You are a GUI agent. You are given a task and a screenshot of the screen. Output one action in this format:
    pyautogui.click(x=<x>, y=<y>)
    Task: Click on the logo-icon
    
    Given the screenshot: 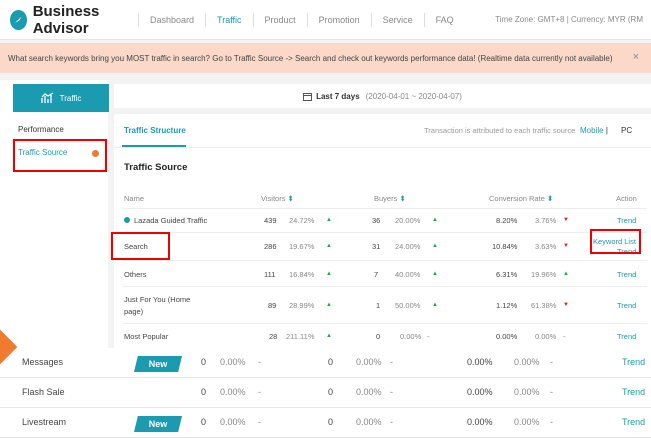 What is the action you would take?
    pyautogui.click(x=18, y=19)
    